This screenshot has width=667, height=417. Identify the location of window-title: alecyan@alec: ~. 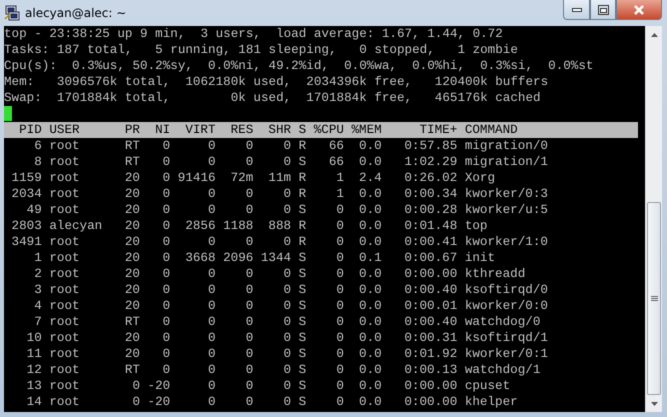
(75, 13).